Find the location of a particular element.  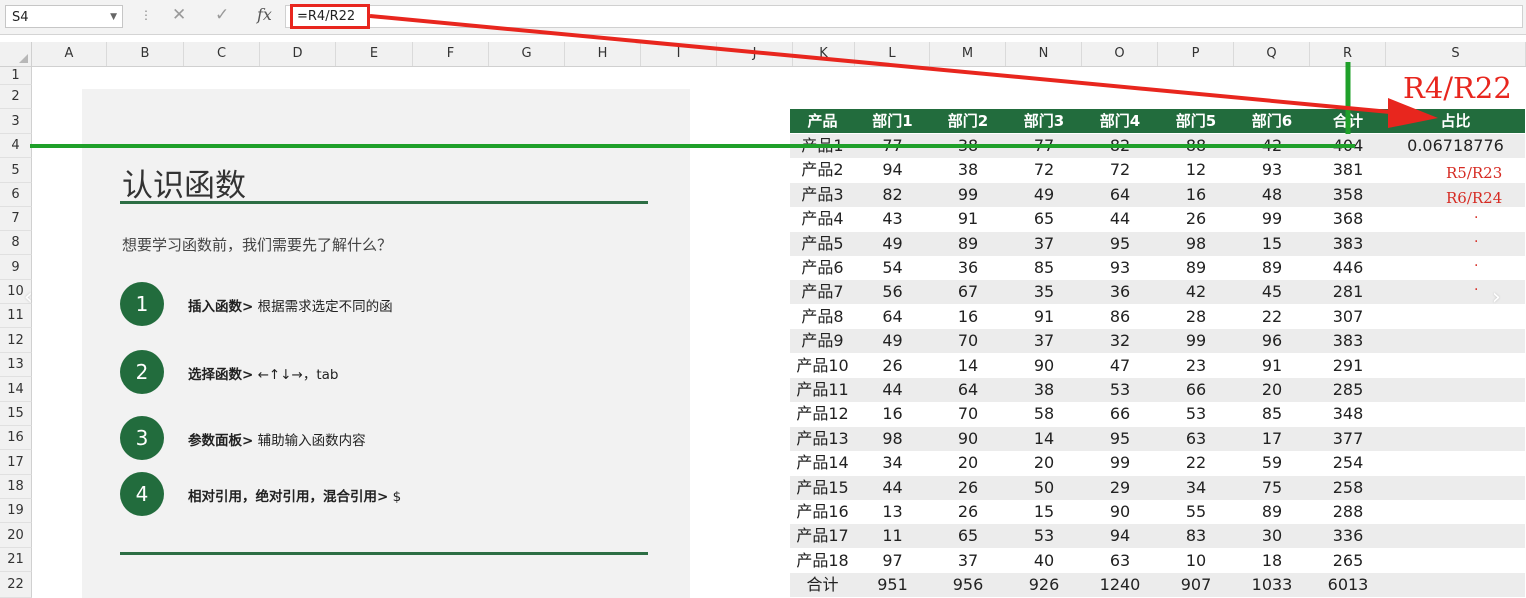

formula-arrow-head is located at coordinates (1413, 113).